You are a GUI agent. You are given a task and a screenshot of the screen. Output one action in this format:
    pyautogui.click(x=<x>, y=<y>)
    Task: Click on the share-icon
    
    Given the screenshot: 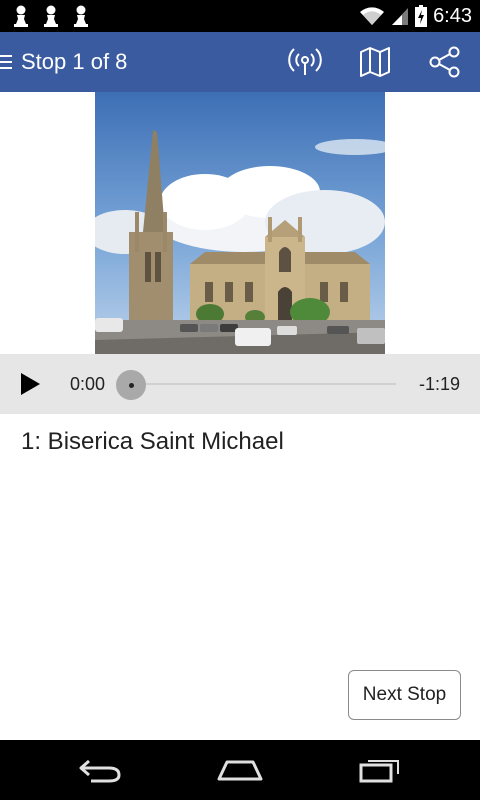 What is the action you would take?
    pyautogui.click(x=444, y=62)
    